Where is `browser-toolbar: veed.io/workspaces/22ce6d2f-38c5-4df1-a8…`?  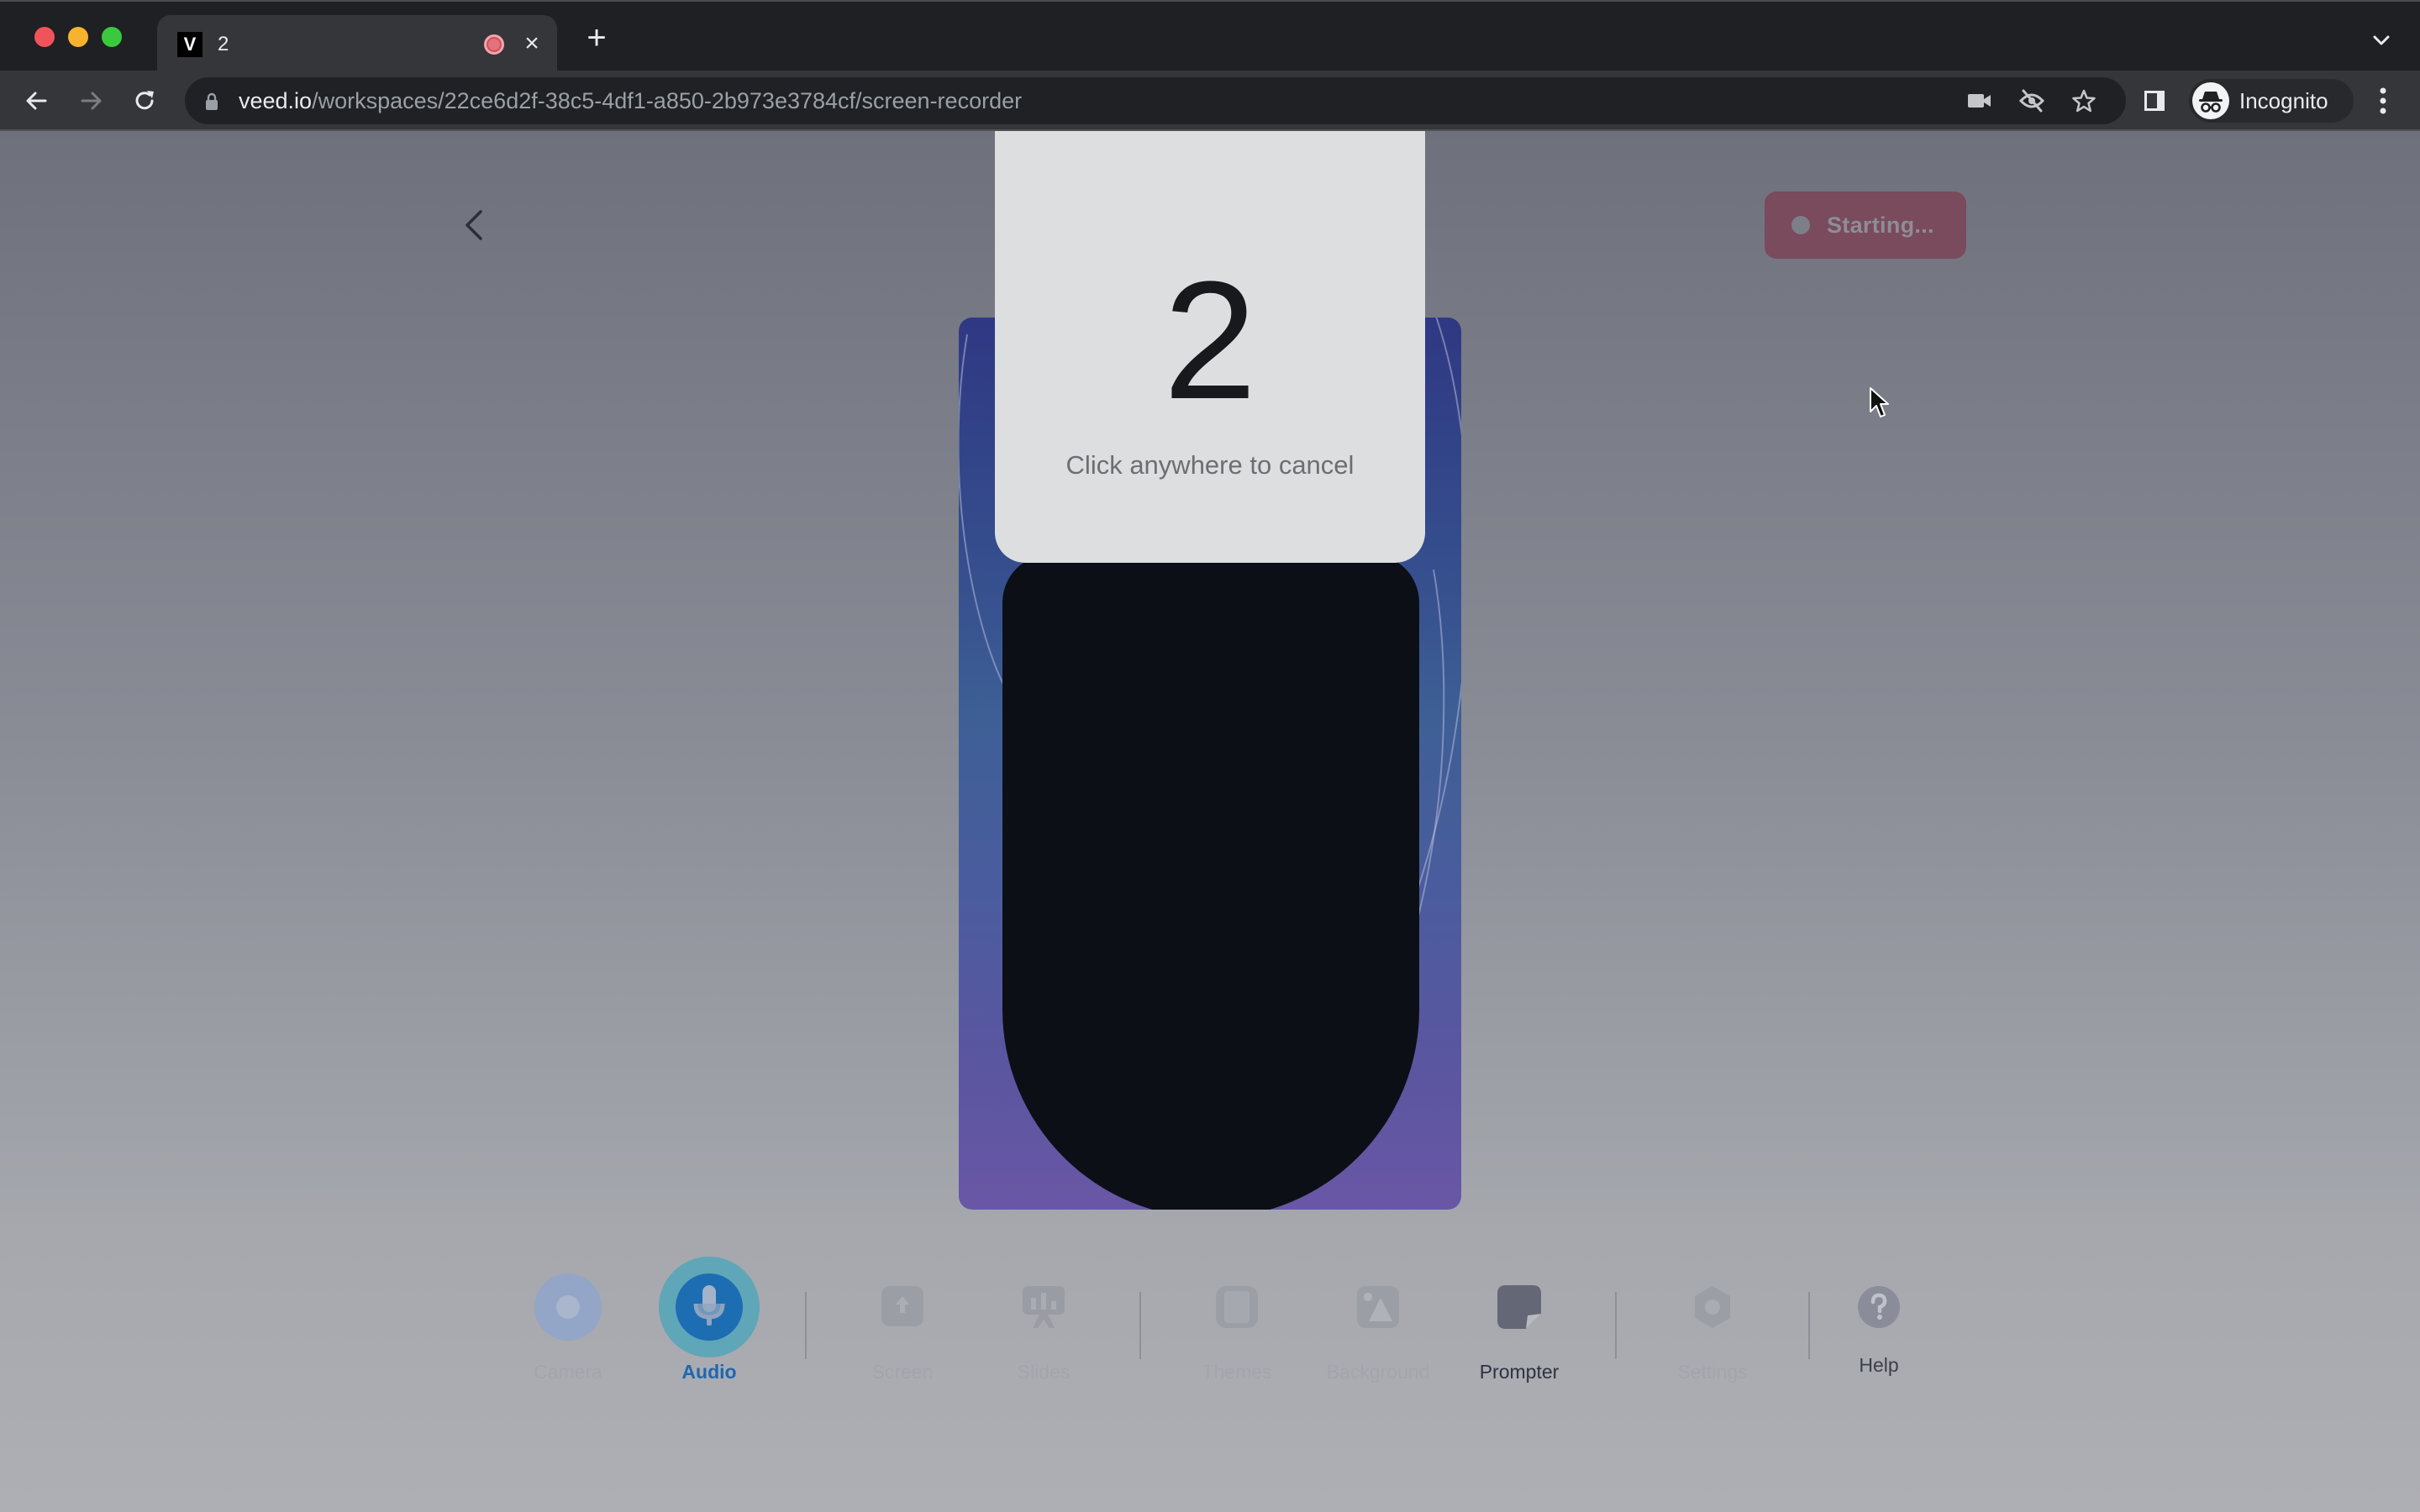 browser-toolbar: veed.io/workspaces/22ce6d2f-38c5-4df1-a8… is located at coordinates (1210, 101).